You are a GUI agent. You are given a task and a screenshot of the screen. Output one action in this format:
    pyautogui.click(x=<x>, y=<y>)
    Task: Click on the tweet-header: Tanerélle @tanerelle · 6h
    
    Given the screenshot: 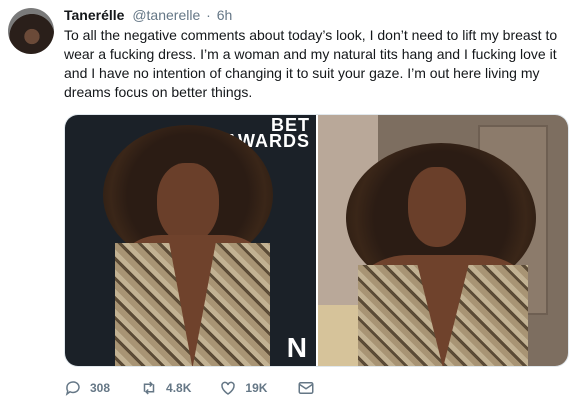 What is the action you would take?
    pyautogui.click(x=148, y=15)
    